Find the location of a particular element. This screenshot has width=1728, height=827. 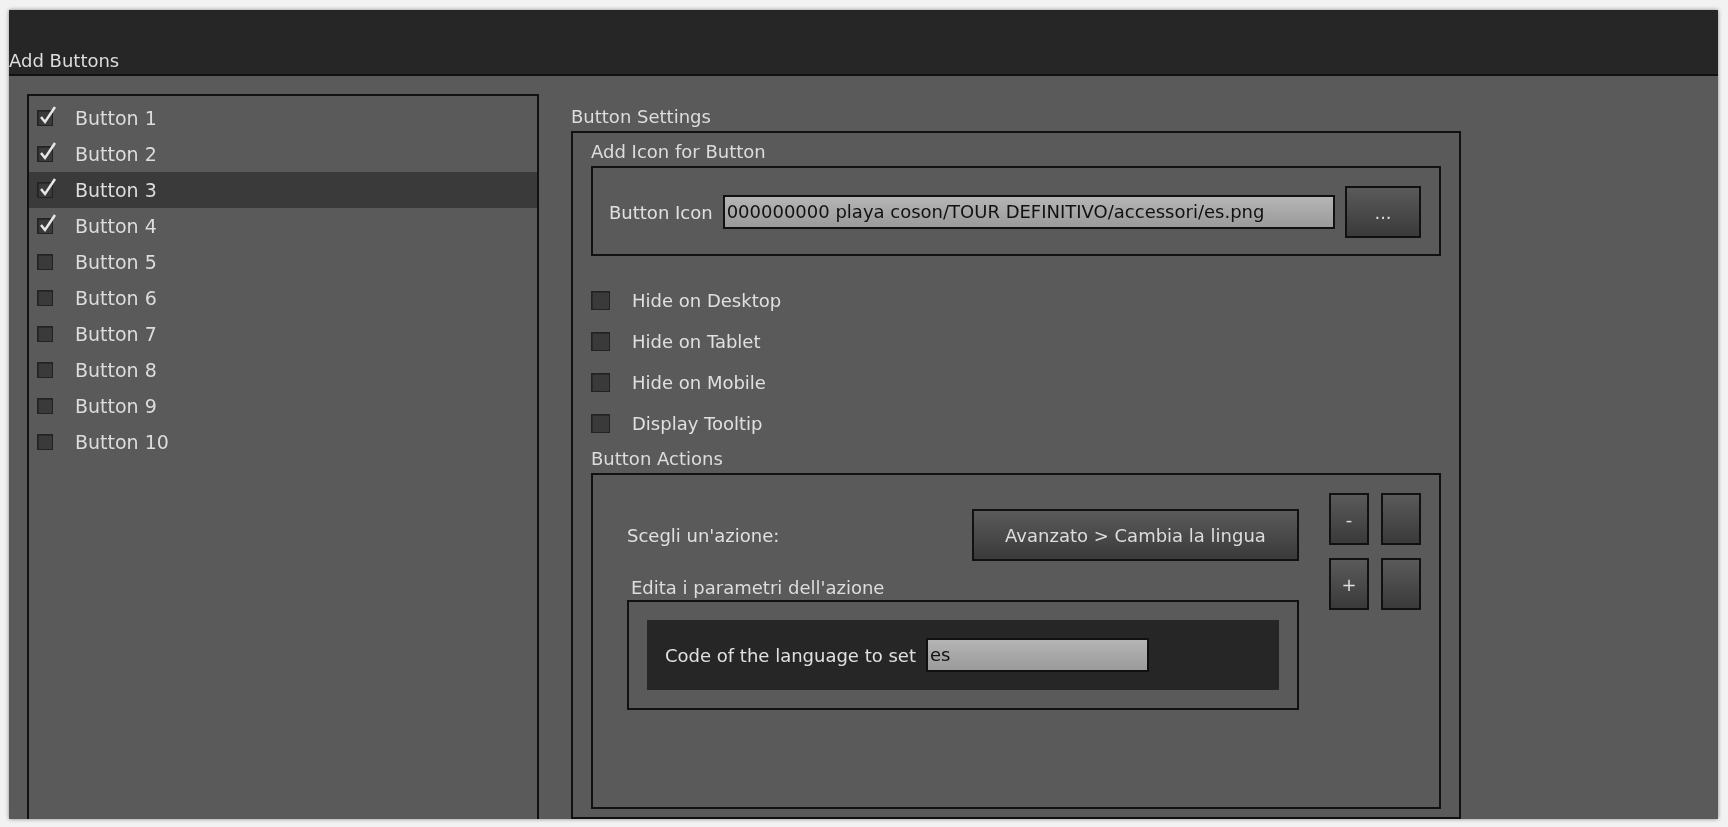

item-label: Button 7 is located at coordinates (116, 334).